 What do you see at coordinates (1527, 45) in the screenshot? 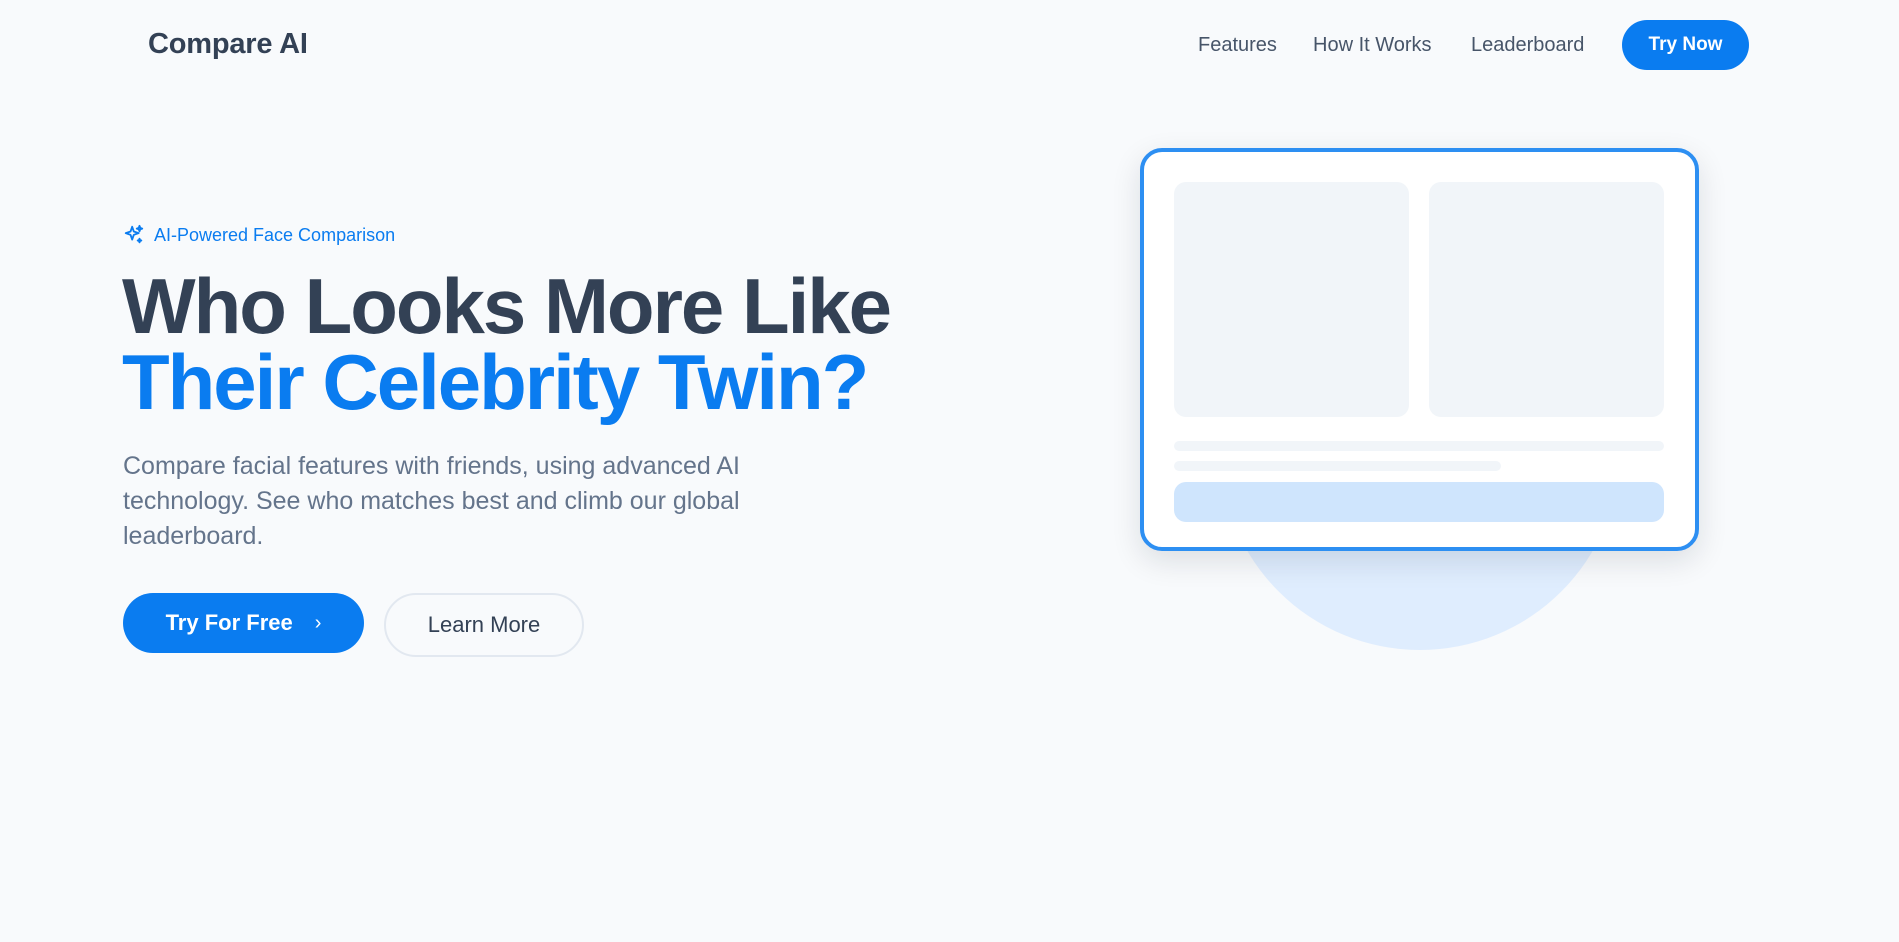
I see `nav-link-leaderboard: Leaderboard` at bounding box center [1527, 45].